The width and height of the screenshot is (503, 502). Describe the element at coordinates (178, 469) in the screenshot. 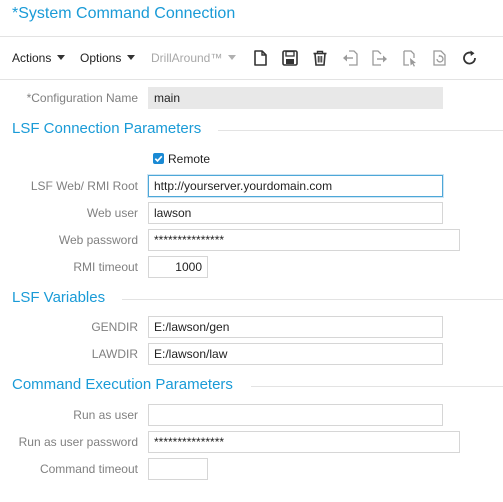

I see `command-timeout-field` at that location.